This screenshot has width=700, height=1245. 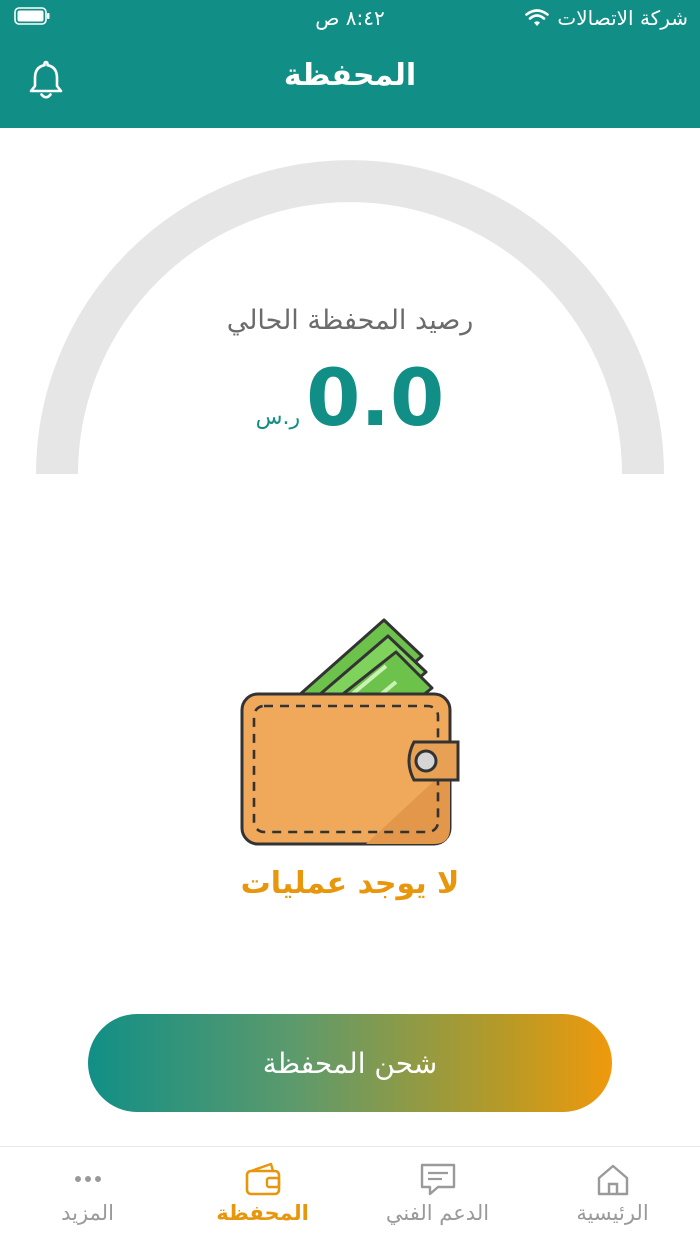 I want to click on wallet-illustration, so click(x=350, y=732).